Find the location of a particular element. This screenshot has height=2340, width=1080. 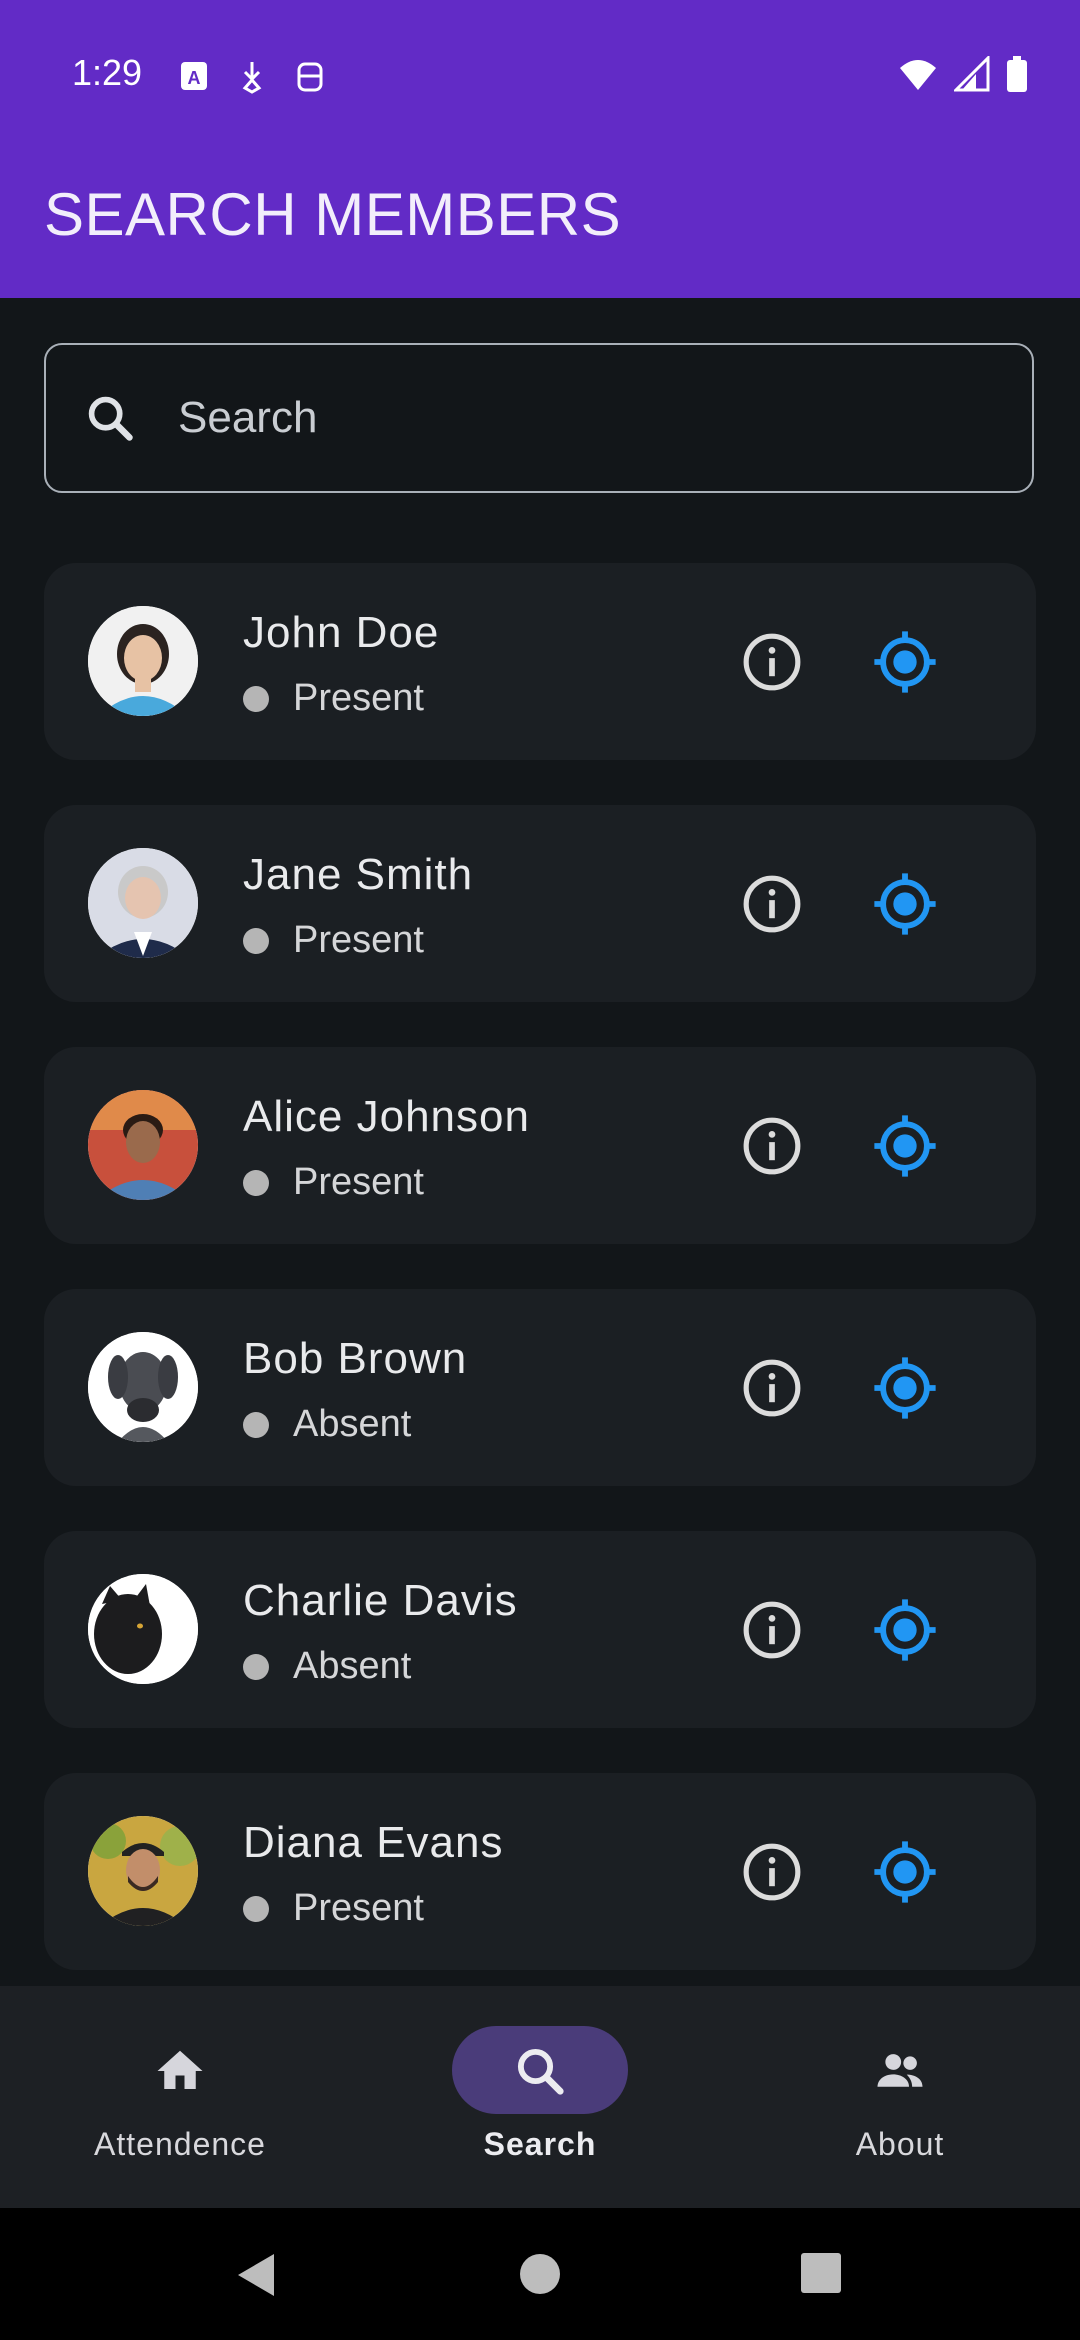

bottom-navigation: Attendence Search About is located at coordinates (540, 2097).